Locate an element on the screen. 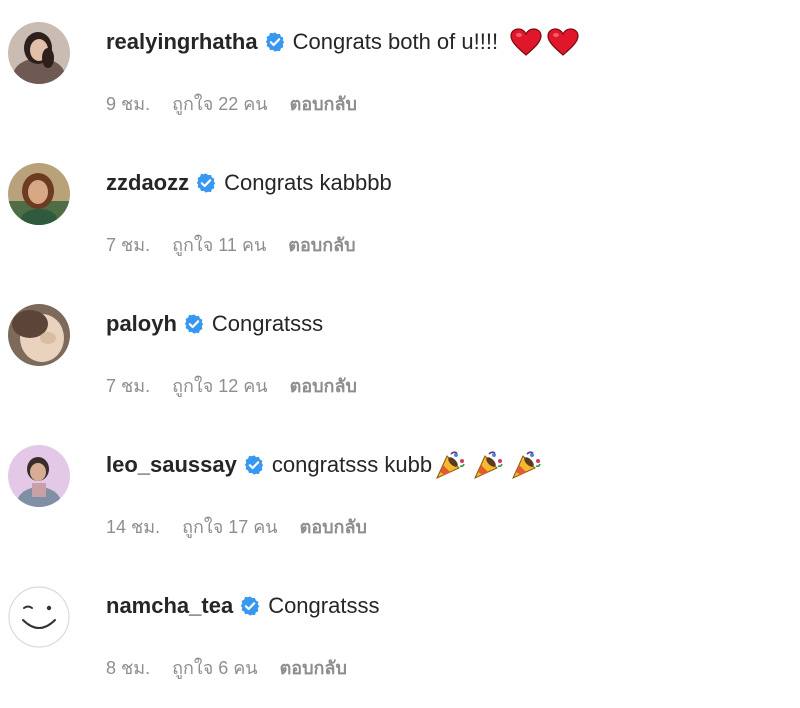  like-count: ถูกใจ 12 คน is located at coordinates (220, 385).